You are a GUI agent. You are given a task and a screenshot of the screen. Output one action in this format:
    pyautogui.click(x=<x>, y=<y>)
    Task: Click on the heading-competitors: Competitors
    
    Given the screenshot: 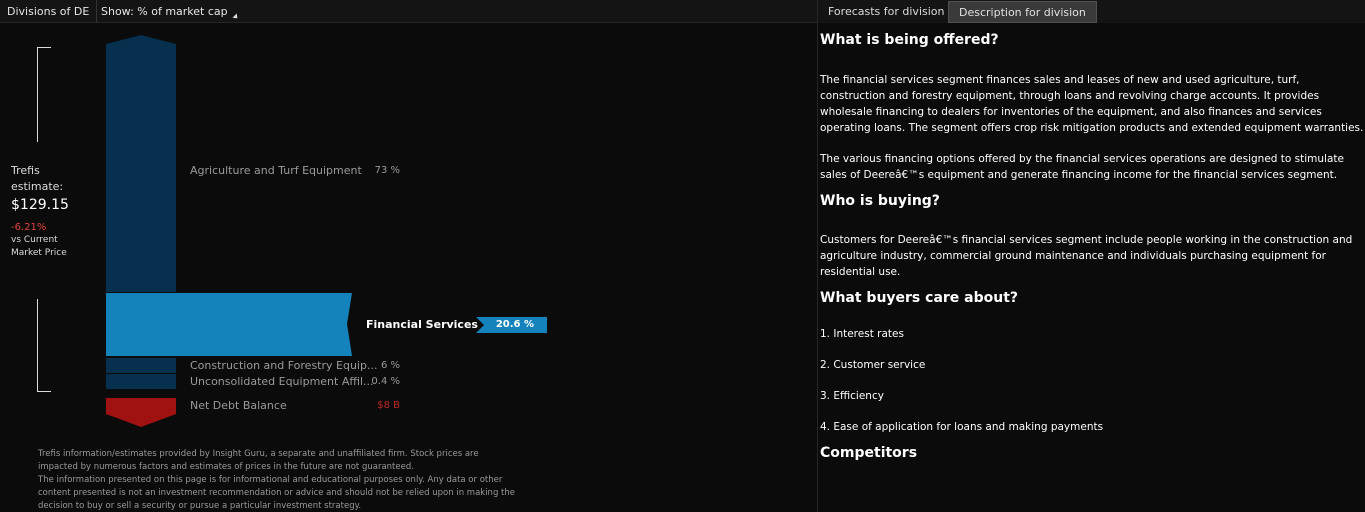 What is the action you would take?
    pyautogui.click(x=869, y=453)
    